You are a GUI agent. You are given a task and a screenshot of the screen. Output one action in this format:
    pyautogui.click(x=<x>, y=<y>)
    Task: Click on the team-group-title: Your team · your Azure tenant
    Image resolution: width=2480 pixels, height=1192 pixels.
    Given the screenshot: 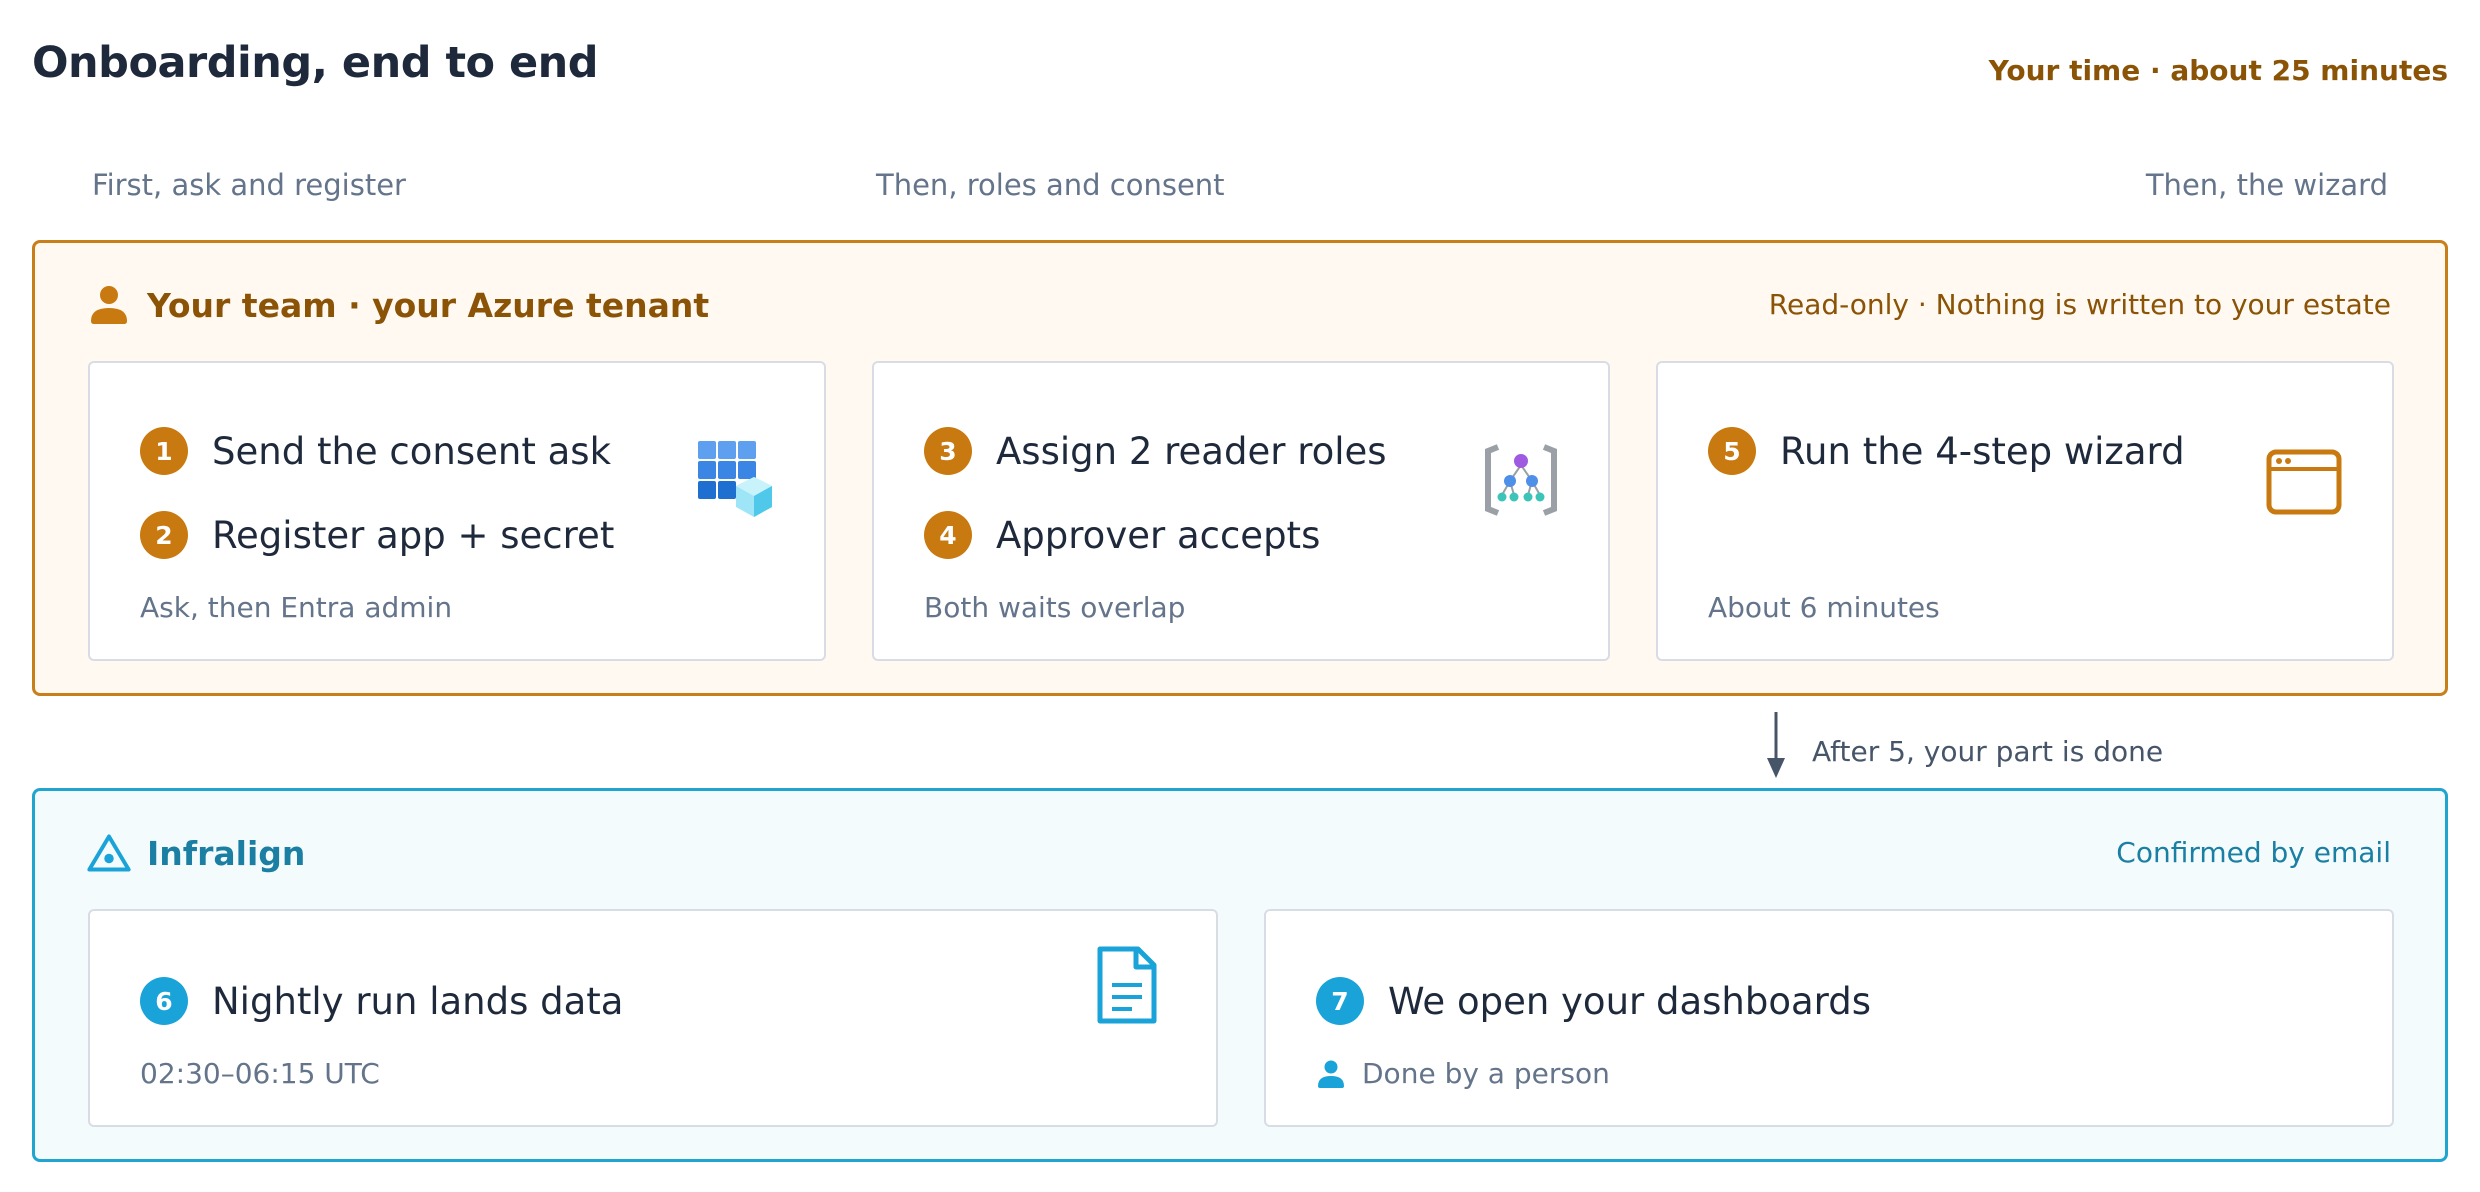 What is the action you would take?
    pyautogui.click(x=428, y=305)
    